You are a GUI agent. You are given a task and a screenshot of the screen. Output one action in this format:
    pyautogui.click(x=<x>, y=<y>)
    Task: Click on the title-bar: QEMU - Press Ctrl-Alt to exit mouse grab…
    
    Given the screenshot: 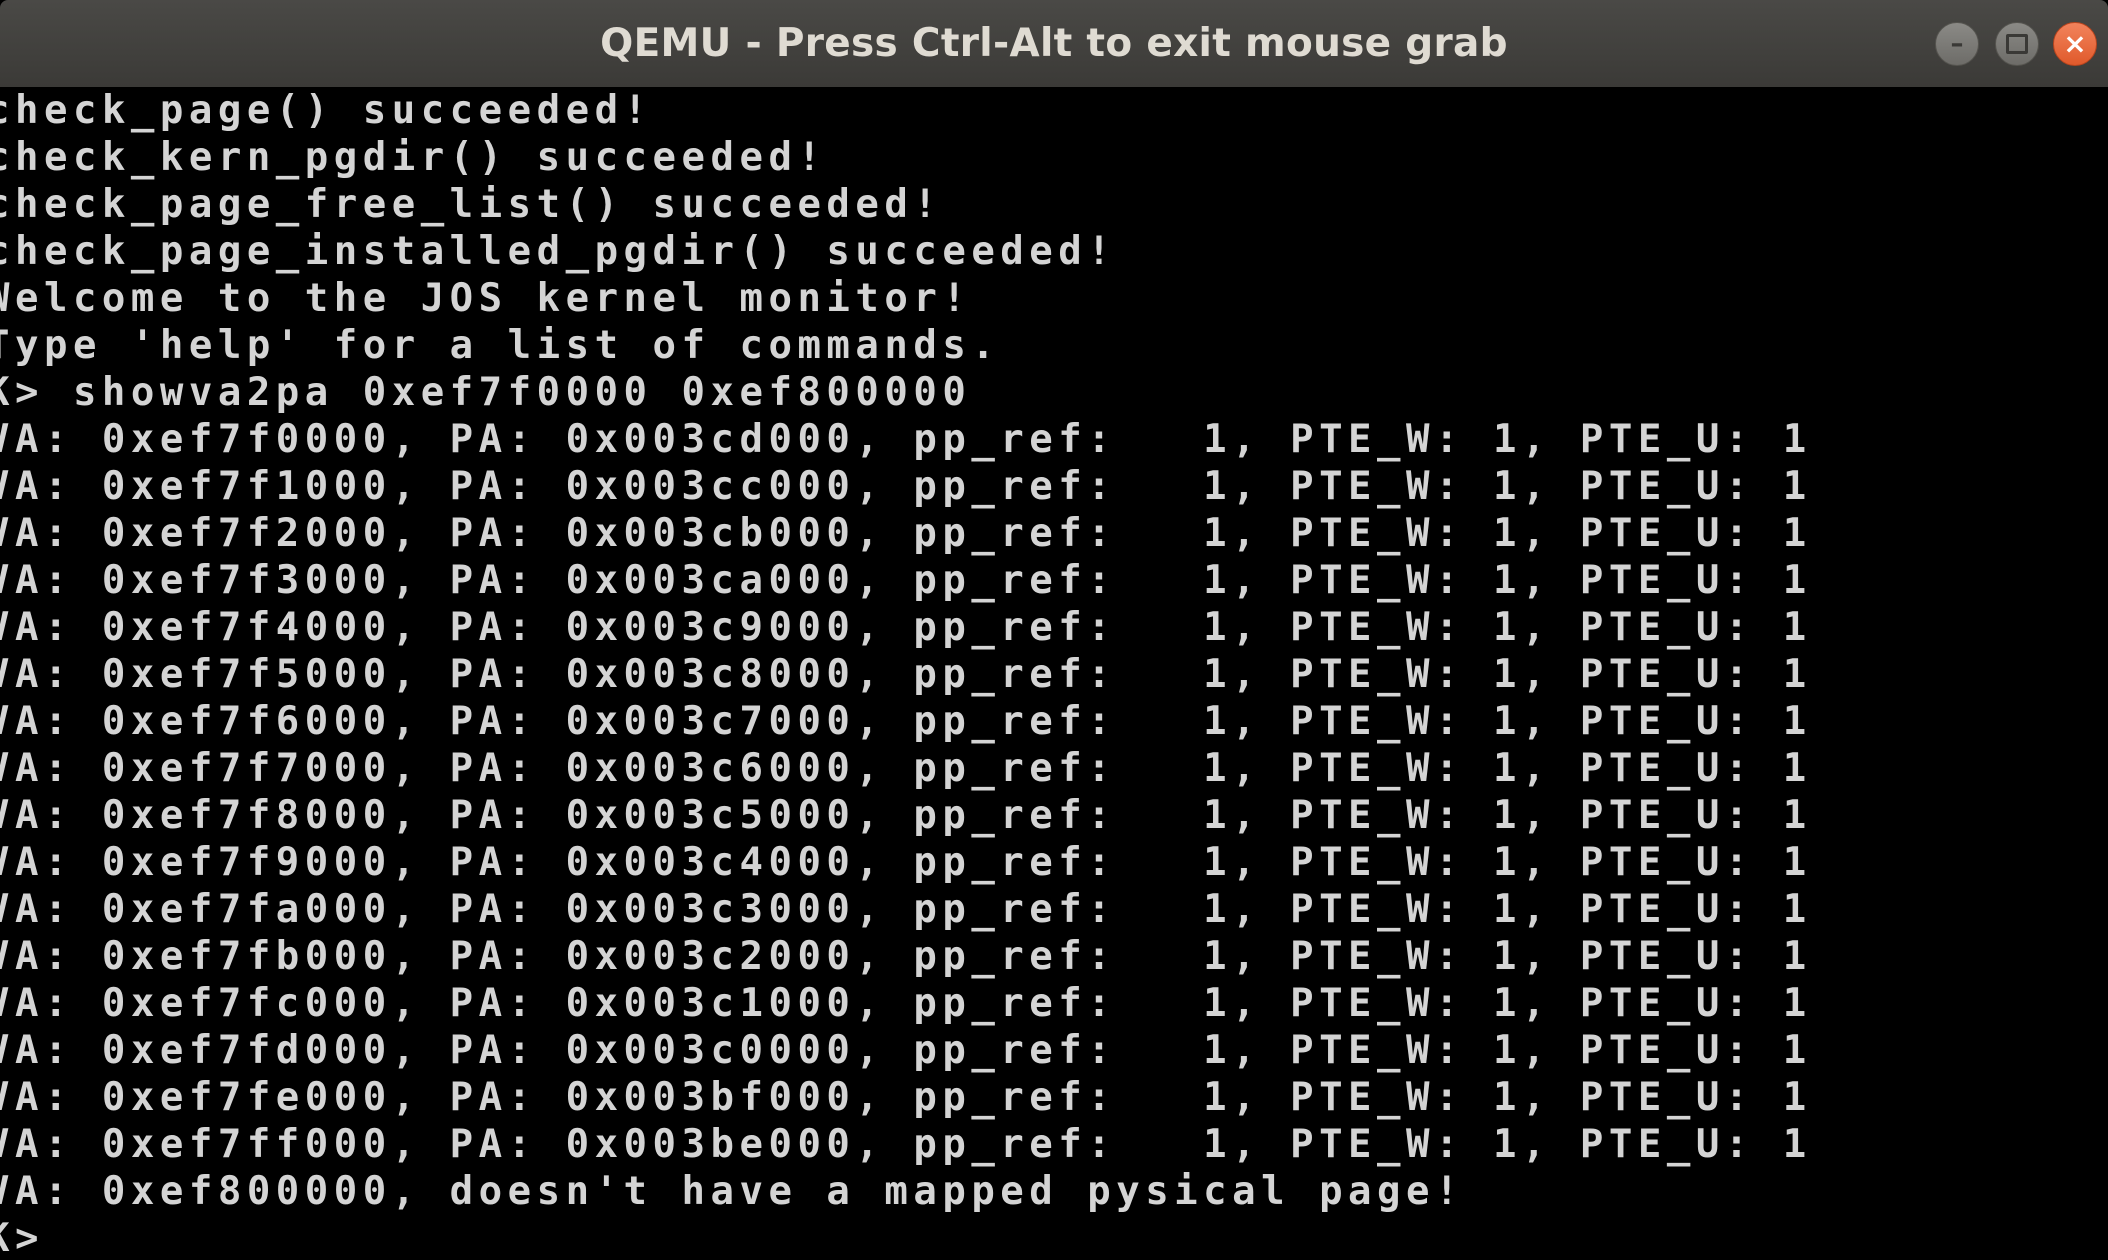 What is the action you would take?
    pyautogui.click(x=1054, y=44)
    